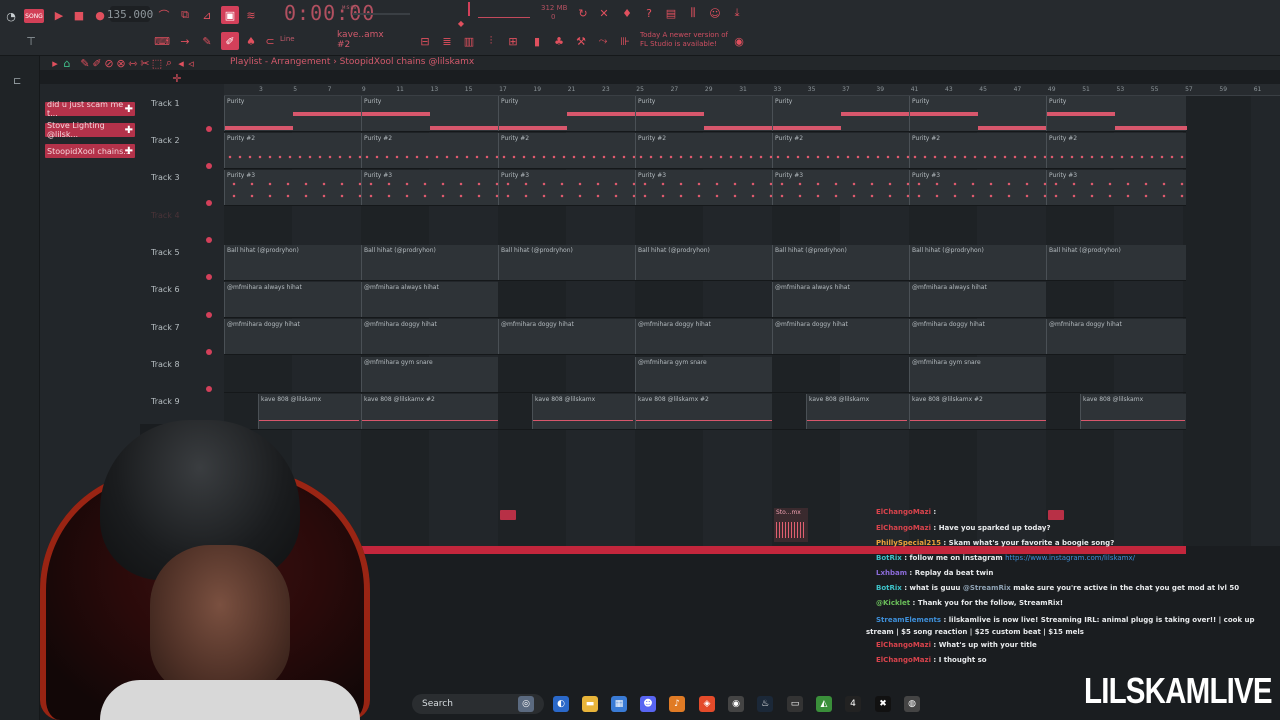  Describe the element at coordinates (677, 704) in the screenshot. I see `fl-studio-icon: ♪` at that location.